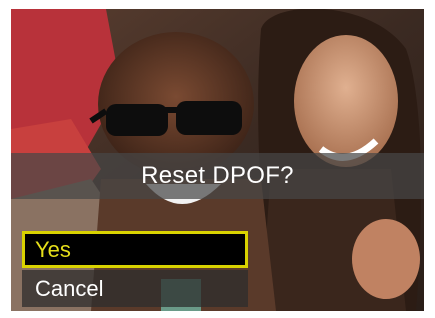  What do you see at coordinates (53, 249) in the screenshot?
I see `option-yes-label: Yes` at bounding box center [53, 249].